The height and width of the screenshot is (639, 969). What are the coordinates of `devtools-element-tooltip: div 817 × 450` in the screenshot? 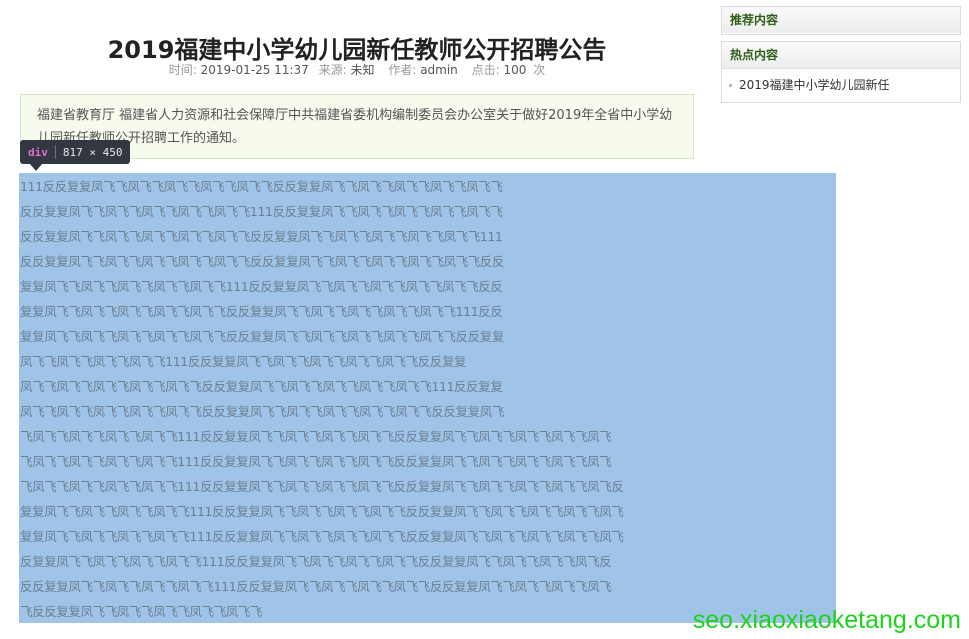 It's located at (75, 152).